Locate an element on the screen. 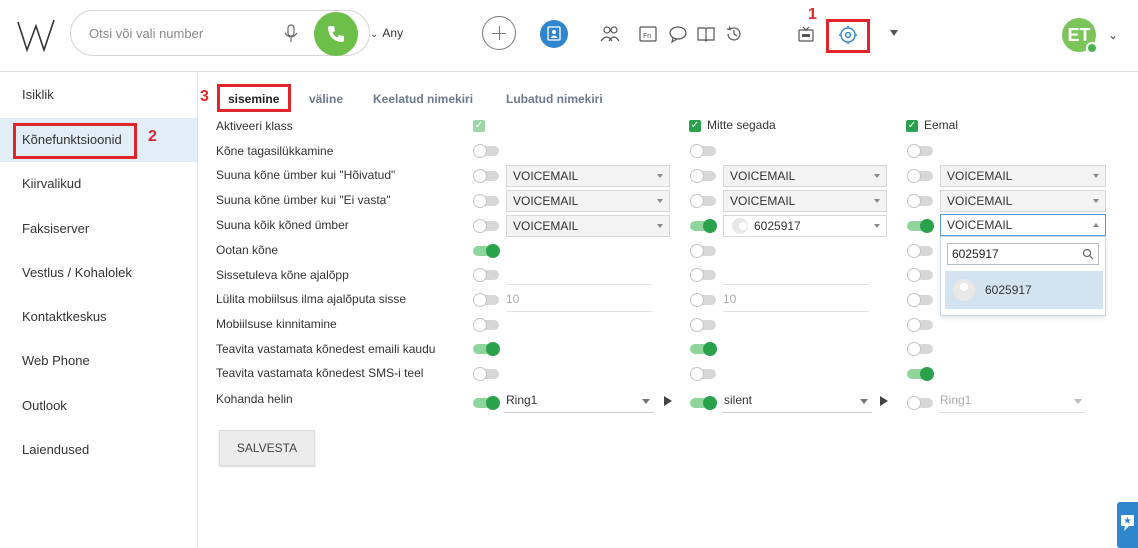 This screenshot has height=548, width=1138. checkbox-eemal: ✓ is located at coordinates (912, 126).